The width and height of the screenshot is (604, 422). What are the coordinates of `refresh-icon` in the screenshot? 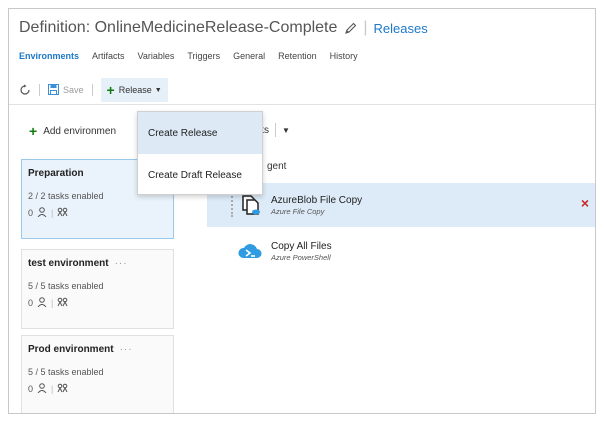 It's located at (25, 90).